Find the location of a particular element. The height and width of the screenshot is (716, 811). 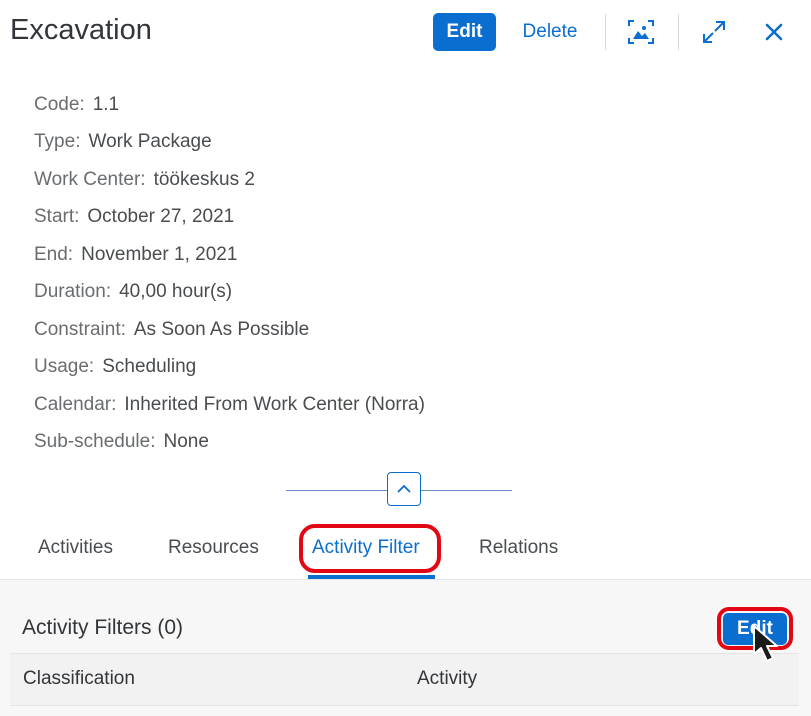

detail-row-code: Code: 1.1 is located at coordinates (76, 105).